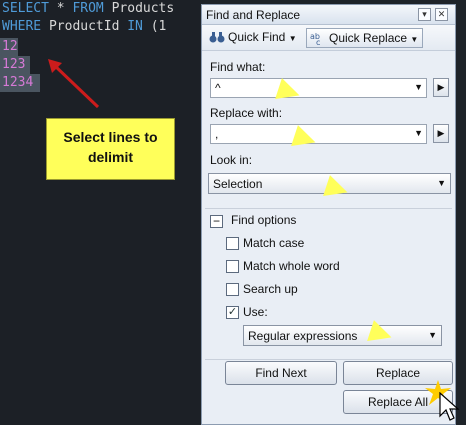  I want to click on find-what-label: Find what:, so click(238, 67).